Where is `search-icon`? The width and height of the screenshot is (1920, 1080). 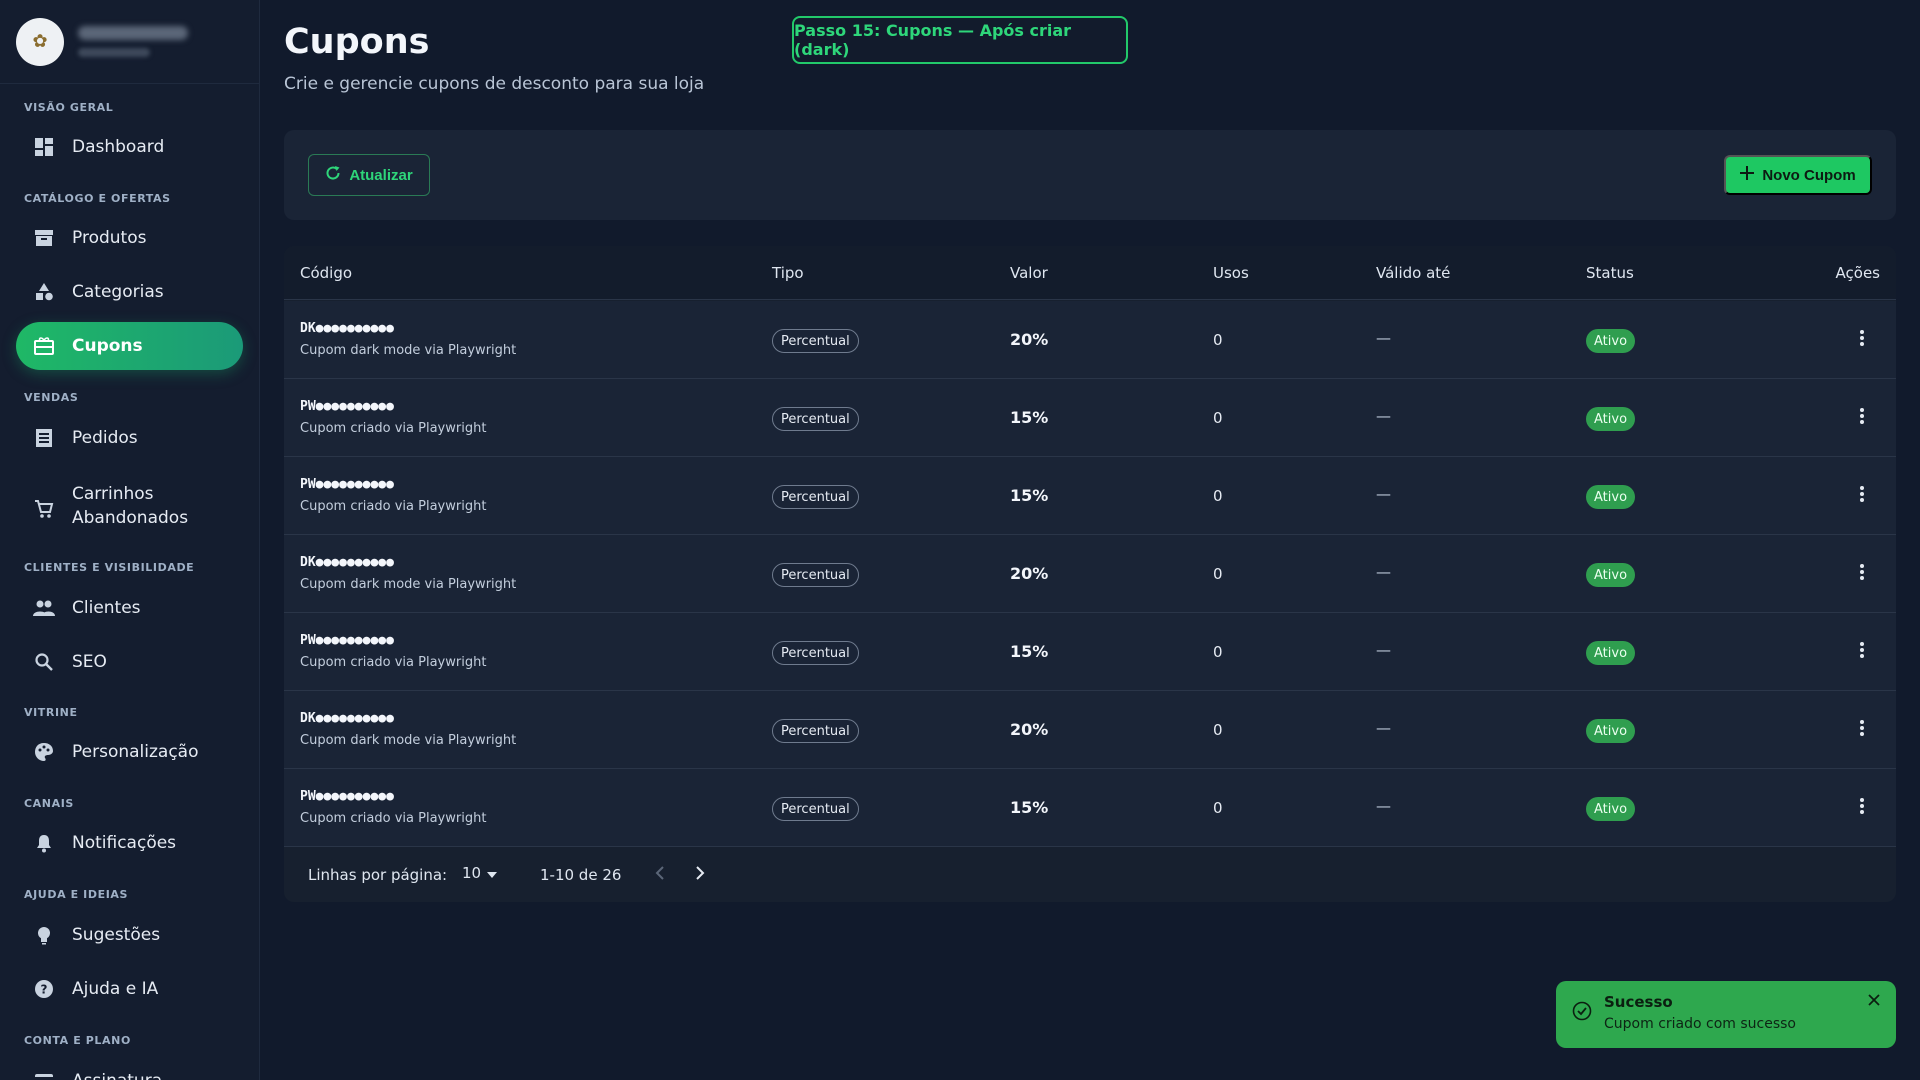
search-icon is located at coordinates (44, 662).